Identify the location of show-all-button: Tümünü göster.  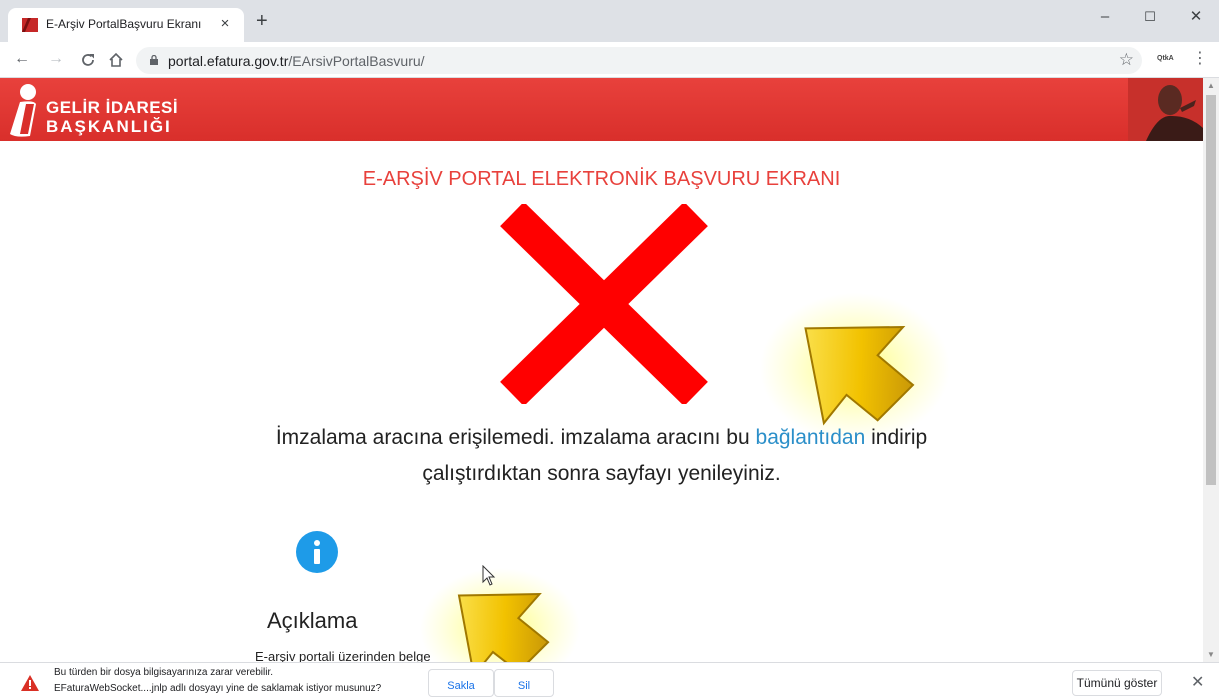
(1117, 683).